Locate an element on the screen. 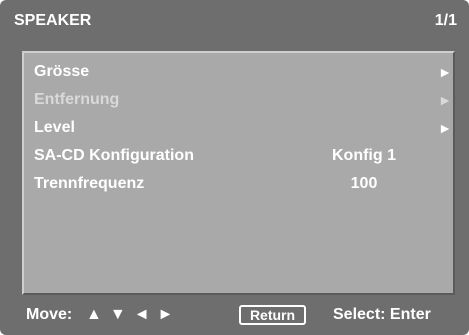 This screenshot has height=335, width=469. menu-item-label: Entfernung is located at coordinates (77, 99).